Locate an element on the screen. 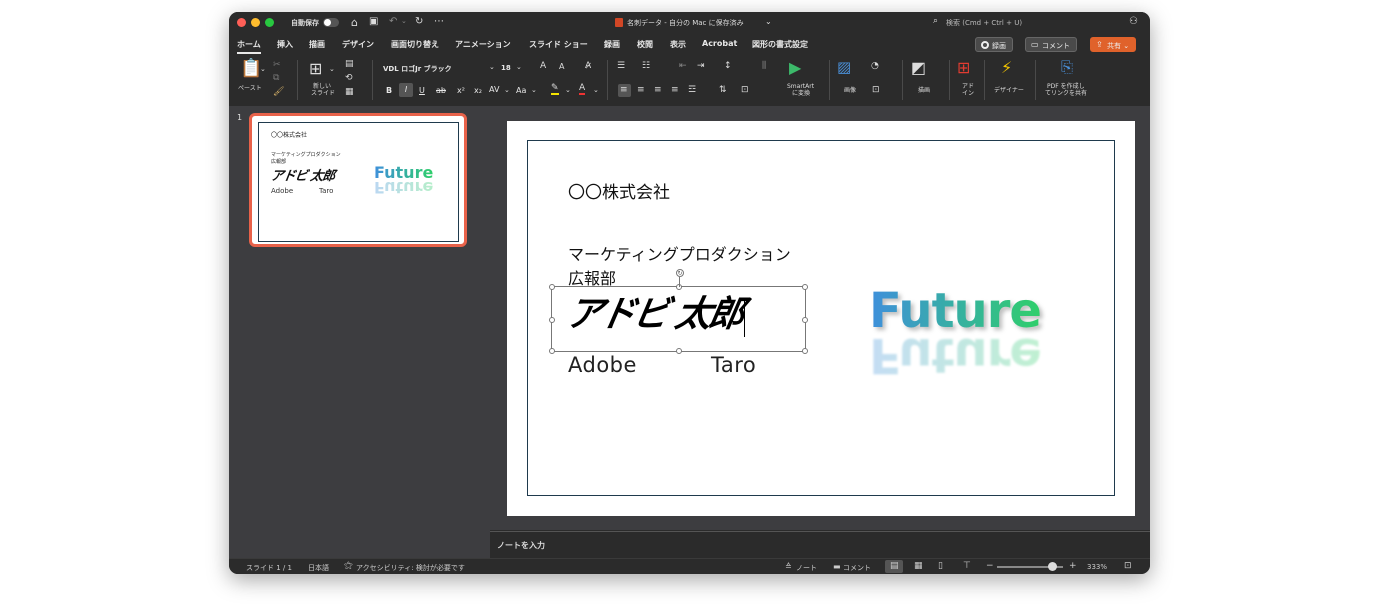 Image resolution: width=1379 pixels, height=604 pixels. tab-draw: 描画 is located at coordinates (317, 44).